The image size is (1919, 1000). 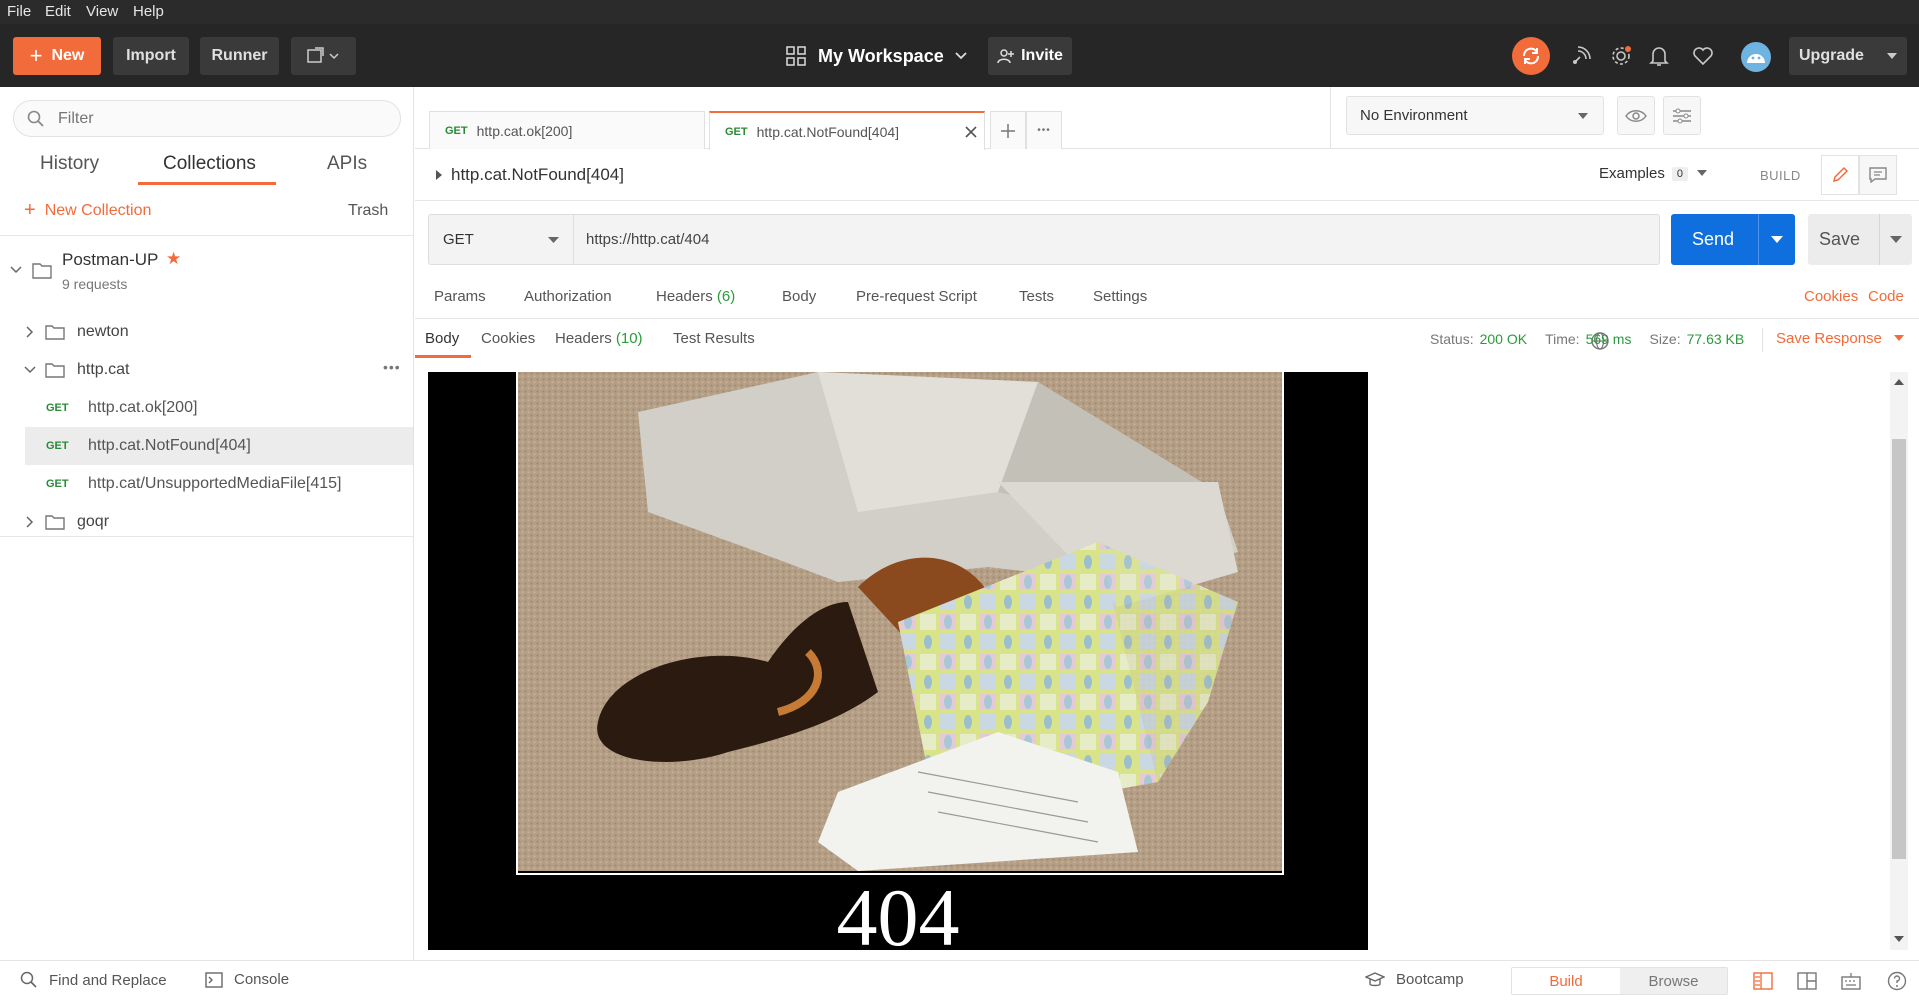 What do you see at coordinates (206, 332) in the screenshot?
I see `folder-newton: newton` at bounding box center [206, 332].